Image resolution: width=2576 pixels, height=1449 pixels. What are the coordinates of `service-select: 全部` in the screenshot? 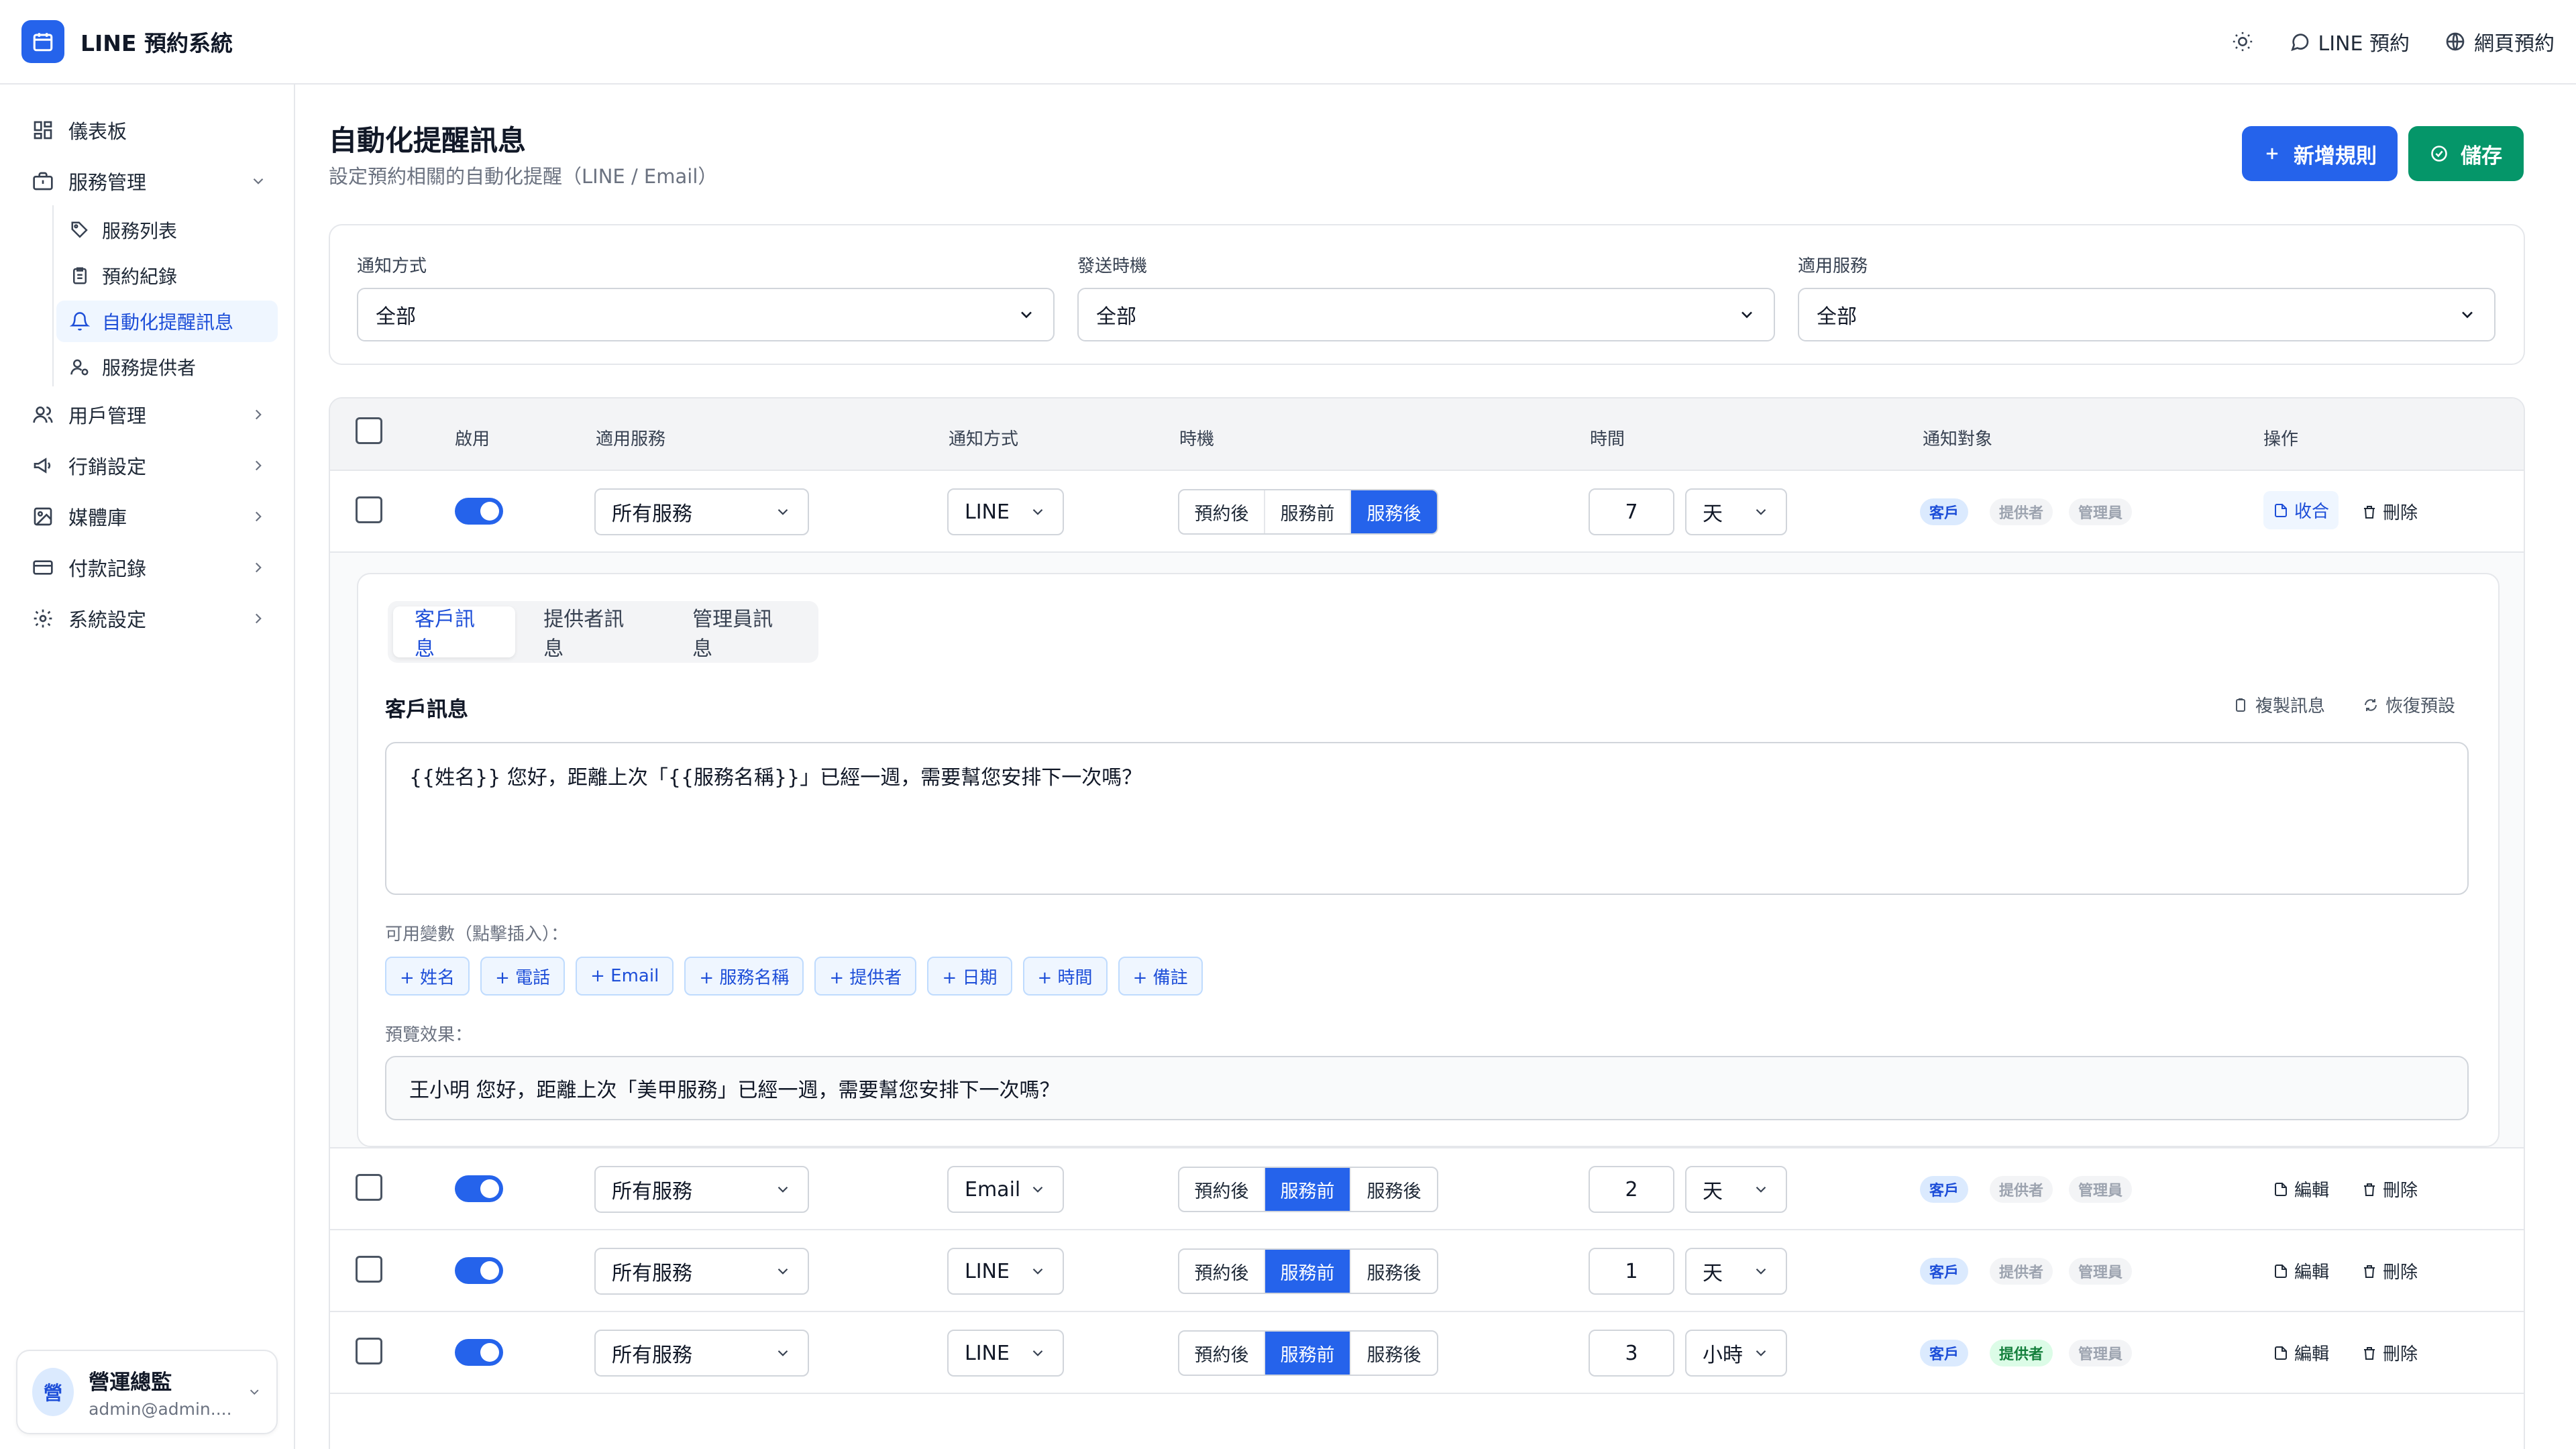 It's located at (2147, 314).